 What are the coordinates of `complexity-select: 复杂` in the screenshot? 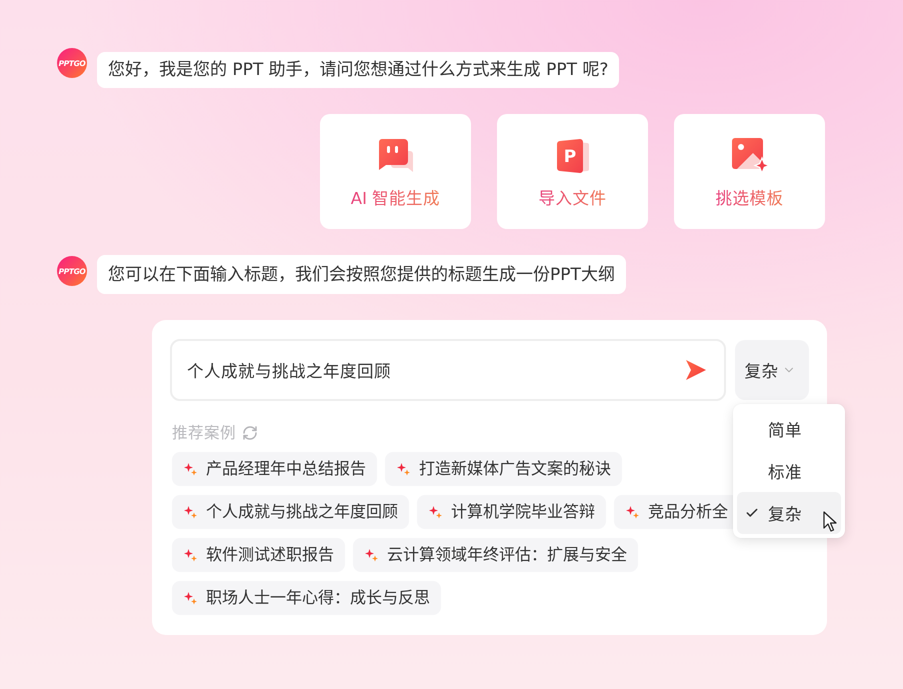 It's located at (772, 370).